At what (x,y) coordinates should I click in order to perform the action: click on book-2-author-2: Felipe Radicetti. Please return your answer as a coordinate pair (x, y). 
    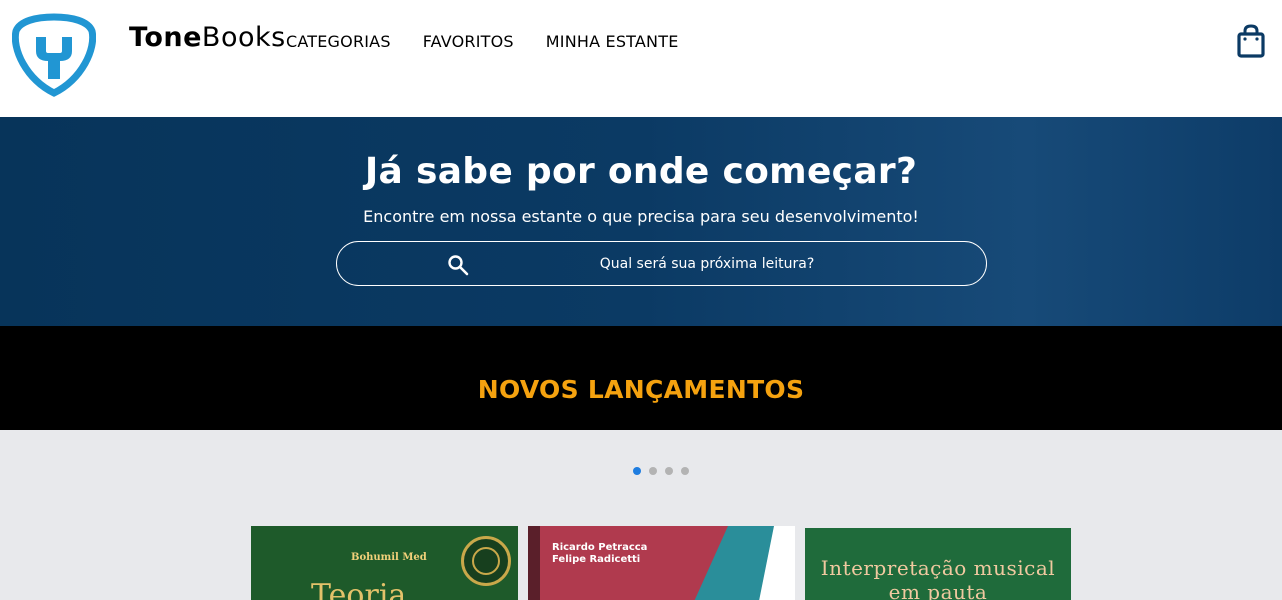
    Looking at the image, I should click on (596, 559).